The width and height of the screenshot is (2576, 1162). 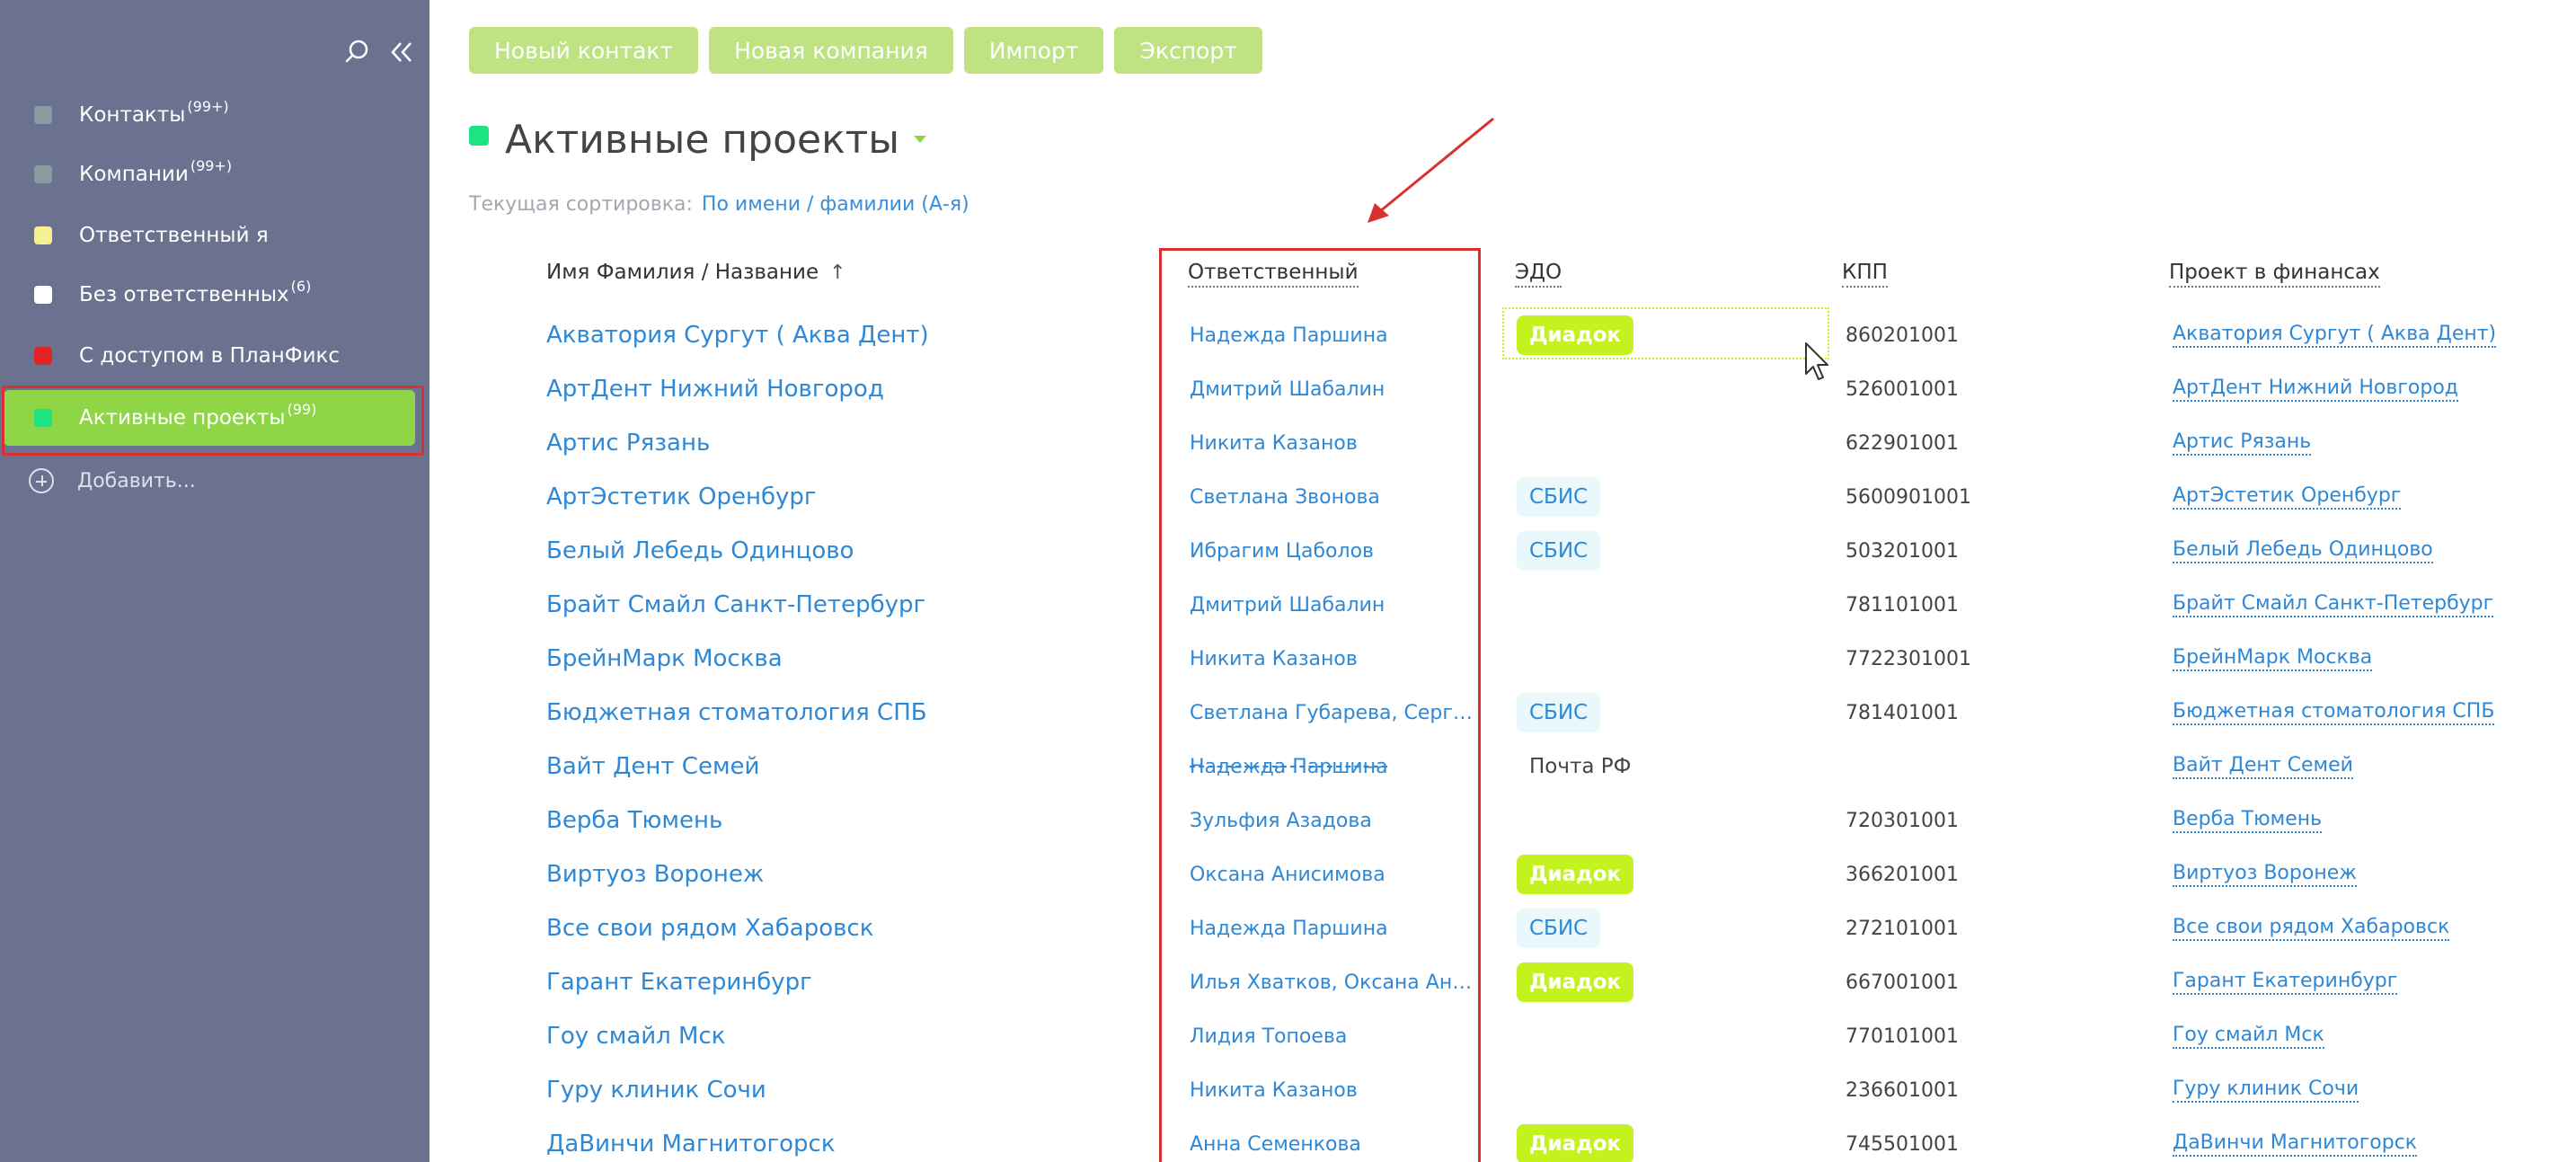 I want to click on row-kpp: 622901001, so click(x=1902, y=443).